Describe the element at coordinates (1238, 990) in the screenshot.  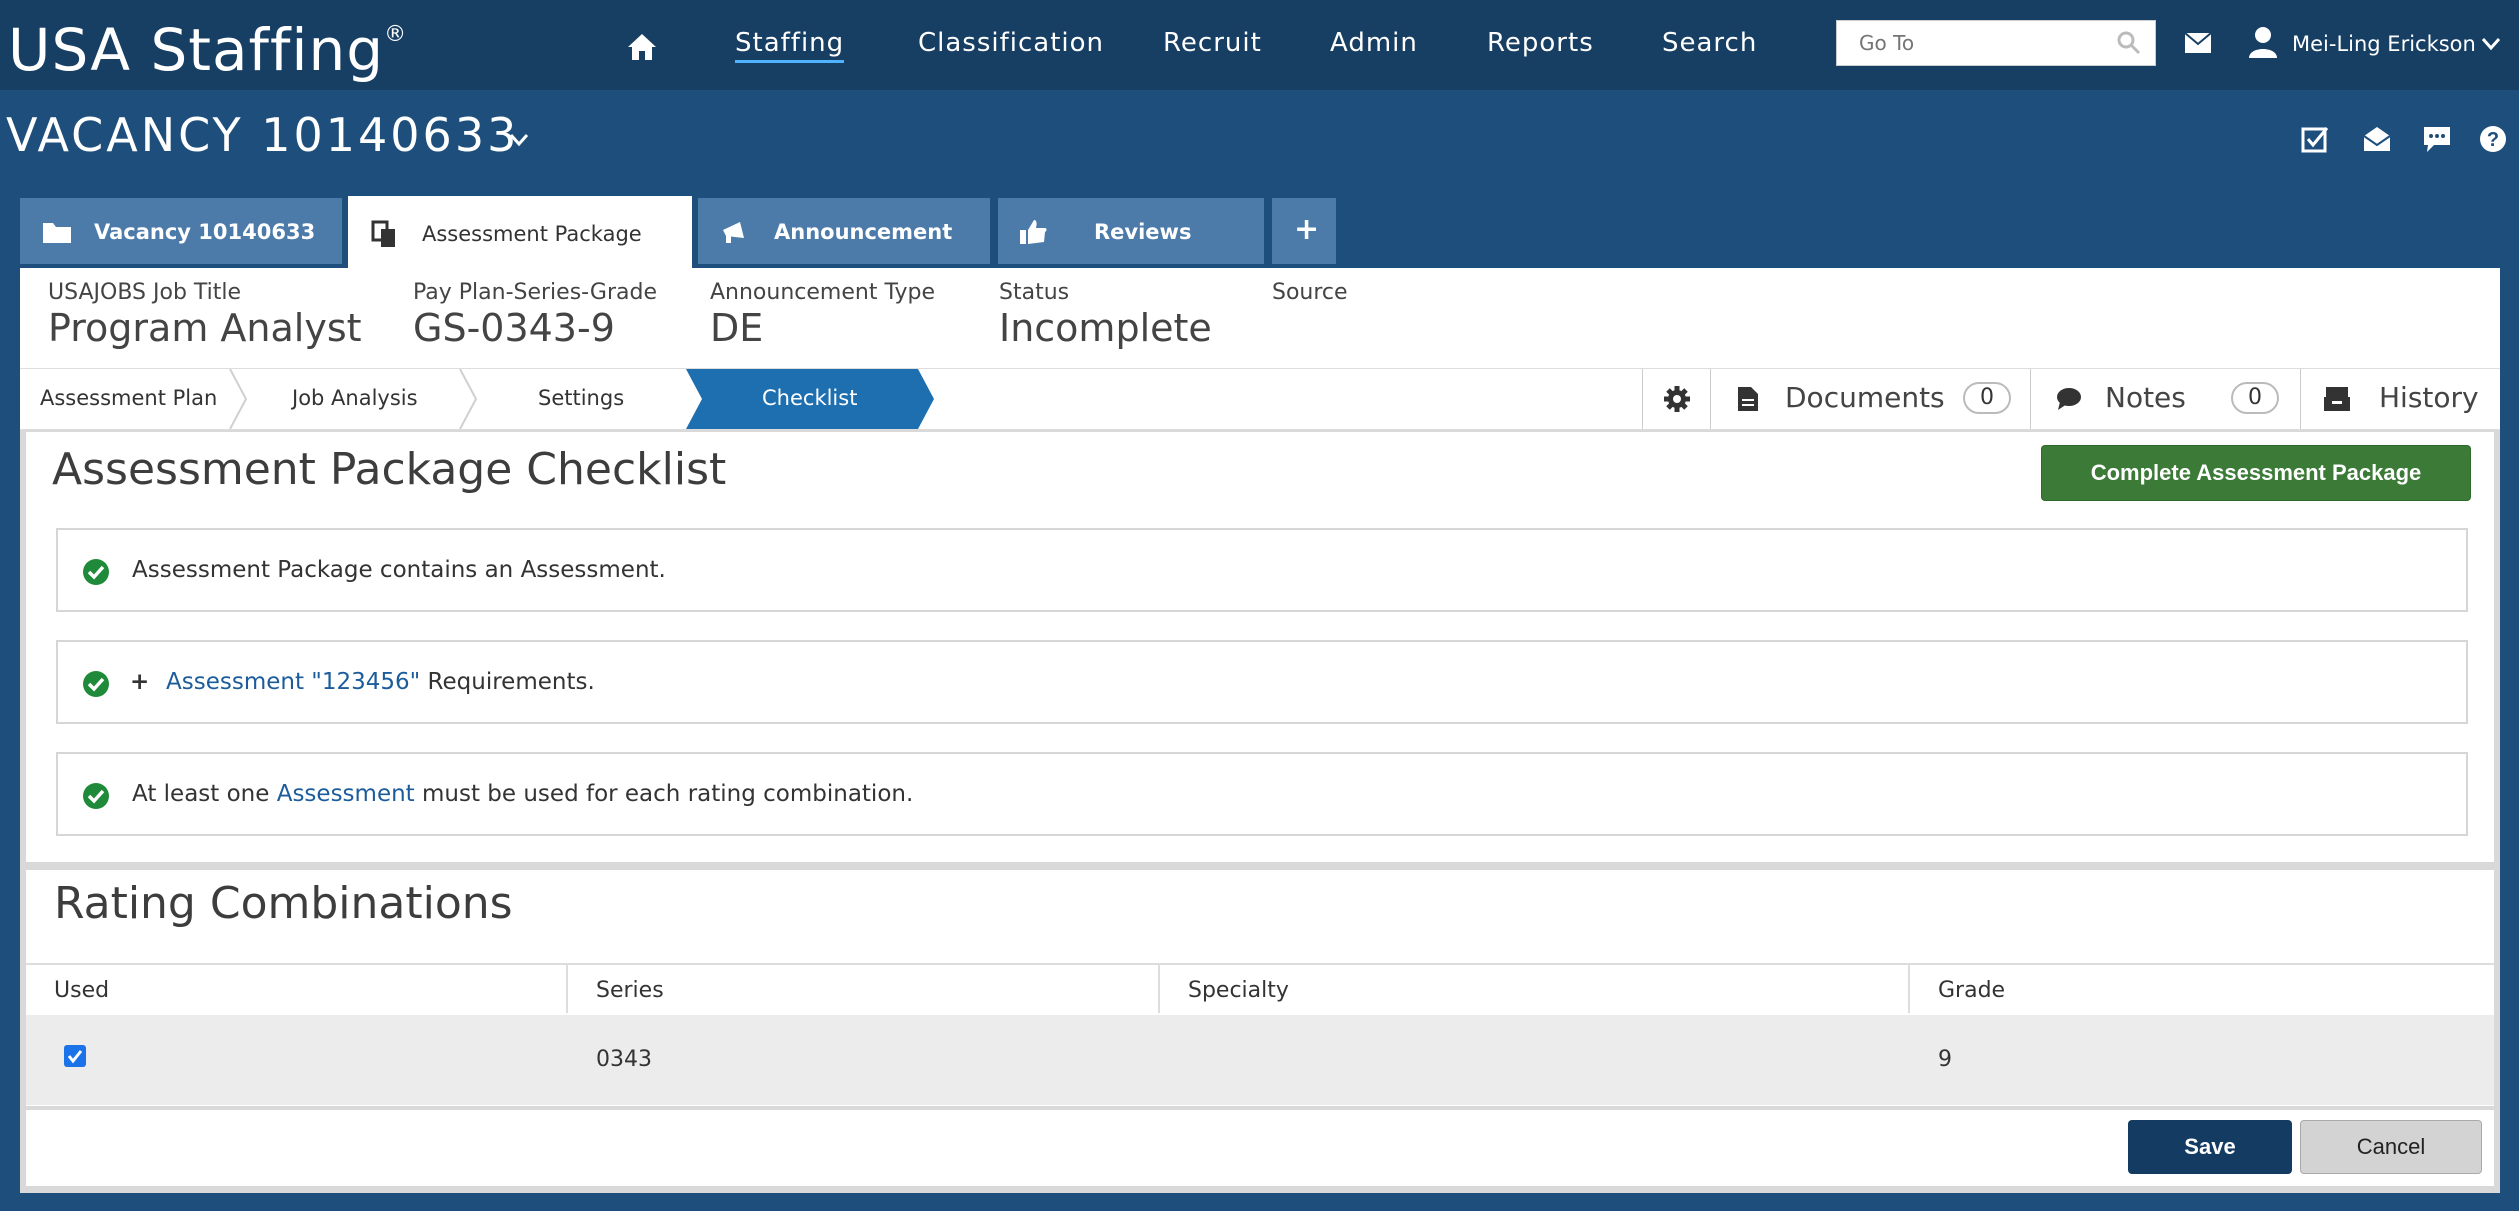
I see `column-header-specialty: Specialty` at that location.